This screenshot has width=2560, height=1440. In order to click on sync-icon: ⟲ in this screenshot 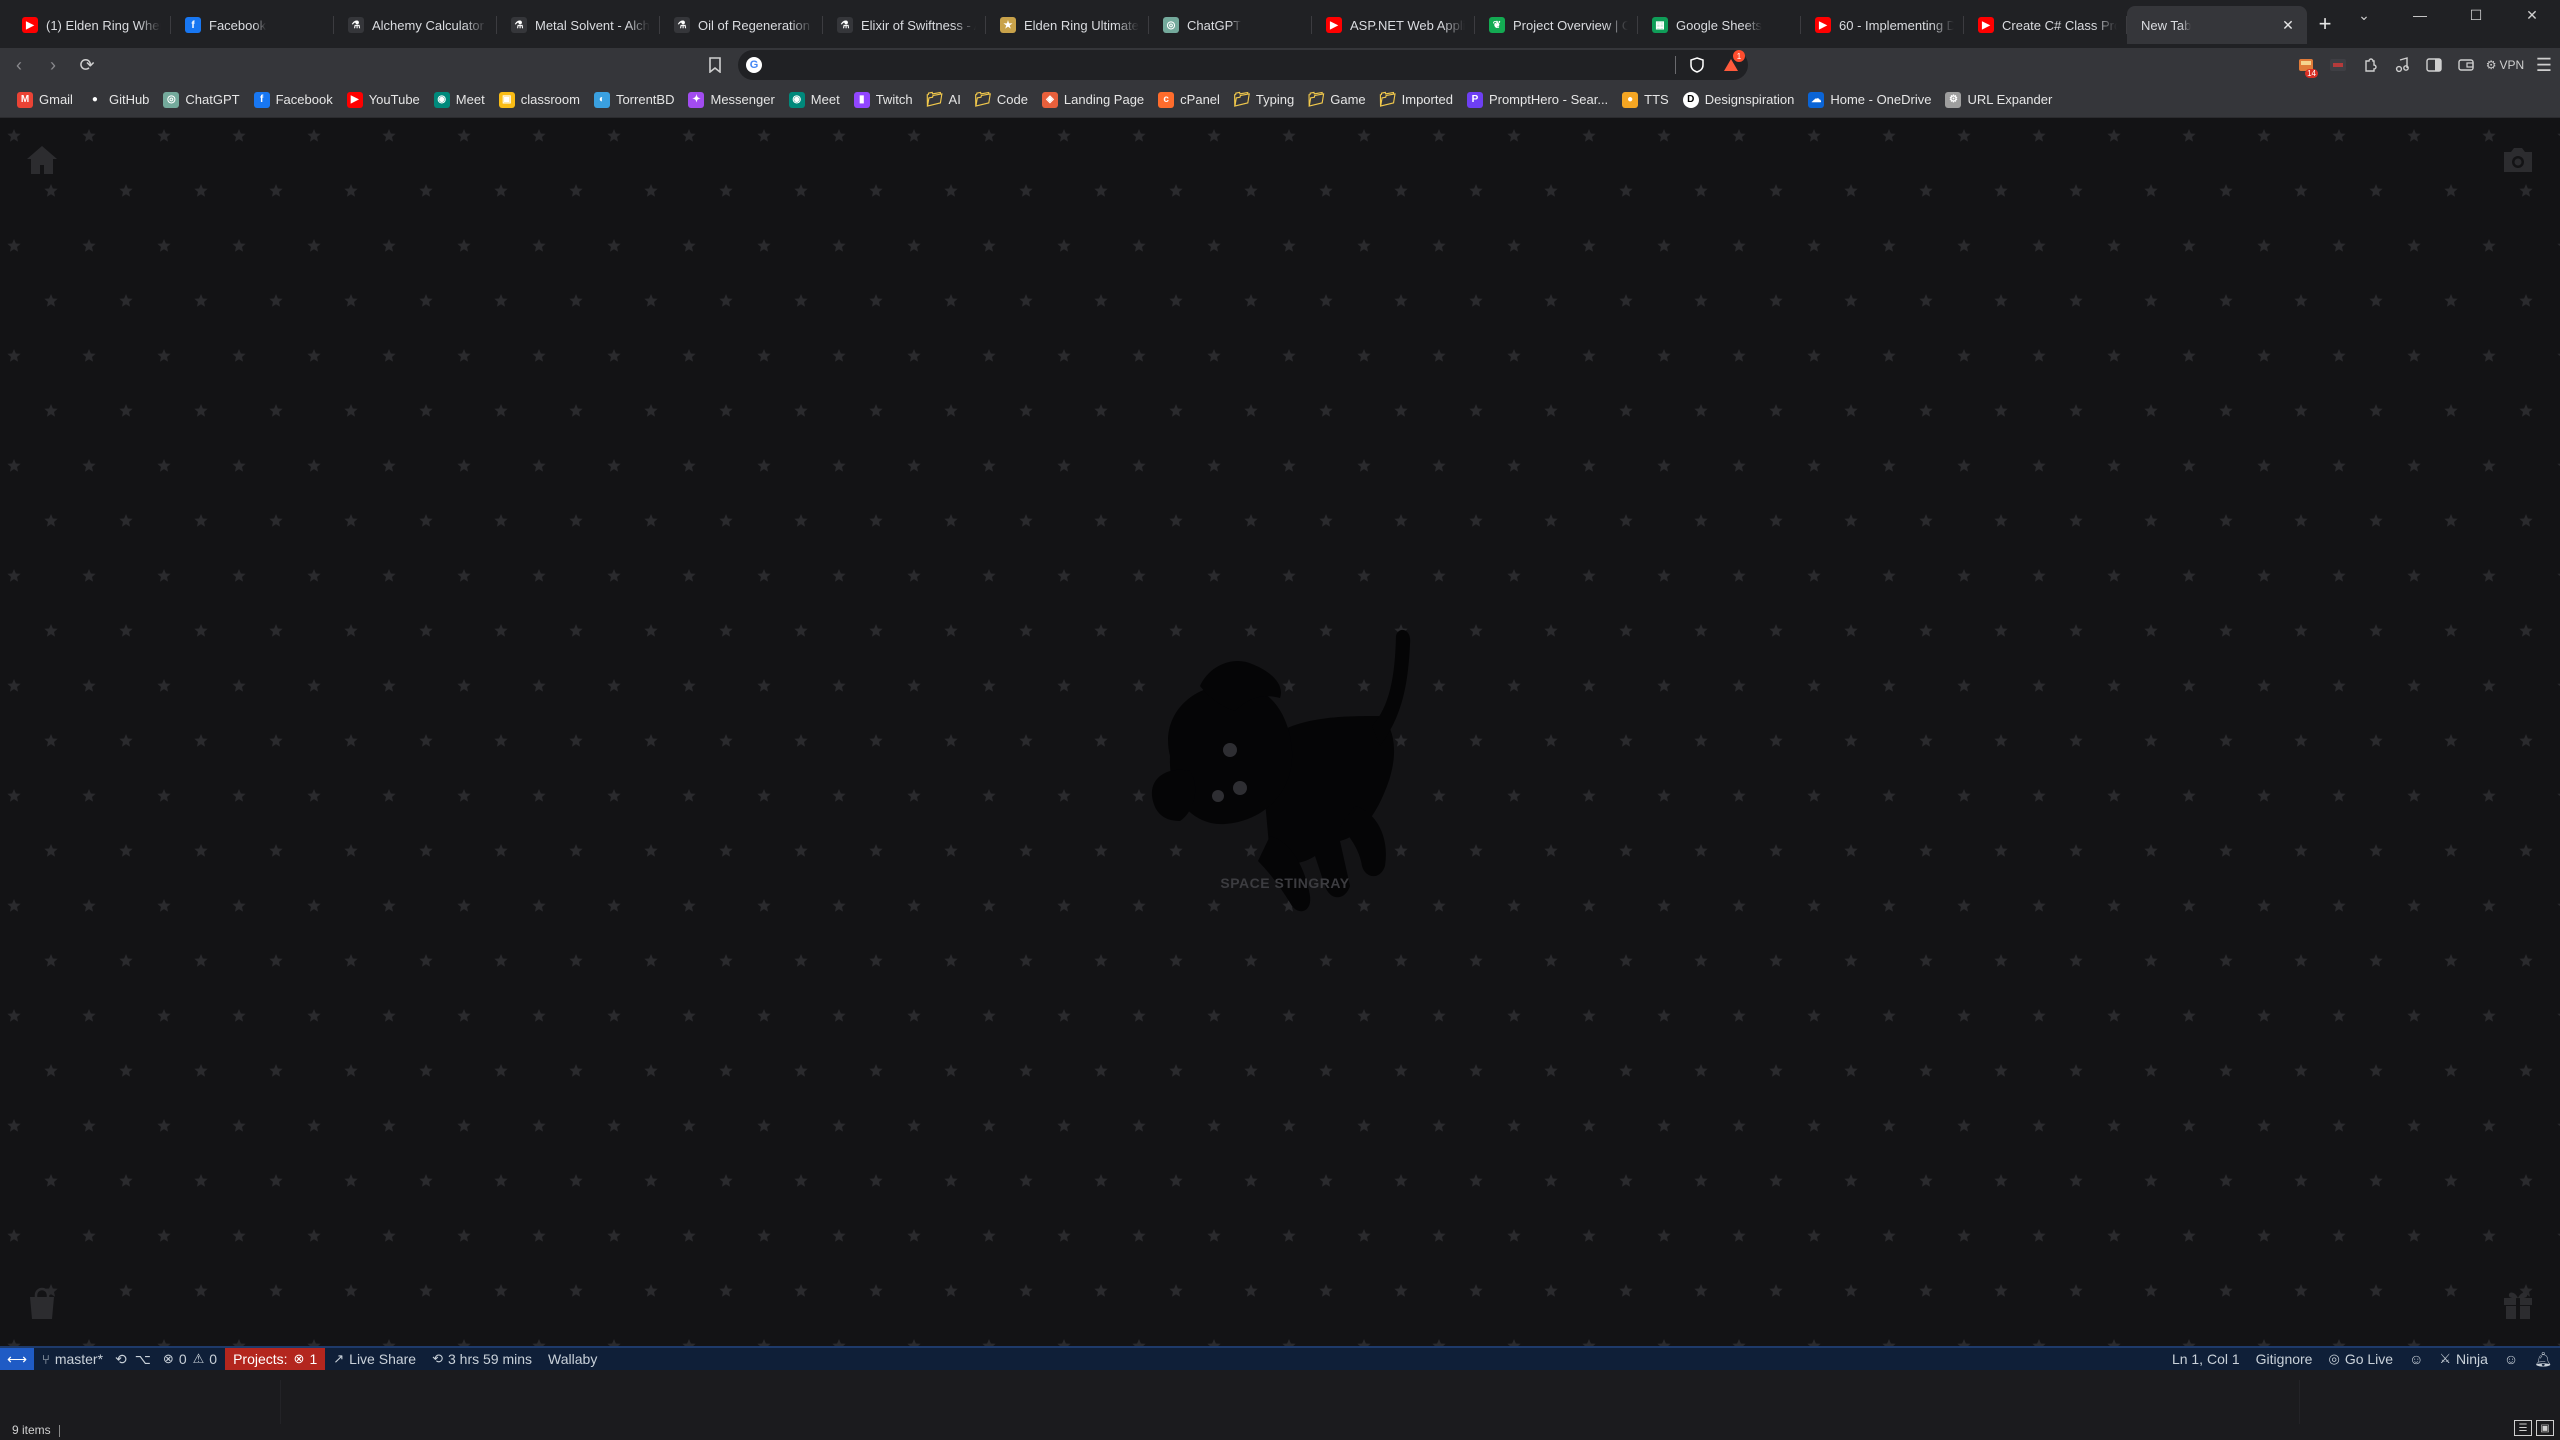, I will do `click(121, 1359)`.